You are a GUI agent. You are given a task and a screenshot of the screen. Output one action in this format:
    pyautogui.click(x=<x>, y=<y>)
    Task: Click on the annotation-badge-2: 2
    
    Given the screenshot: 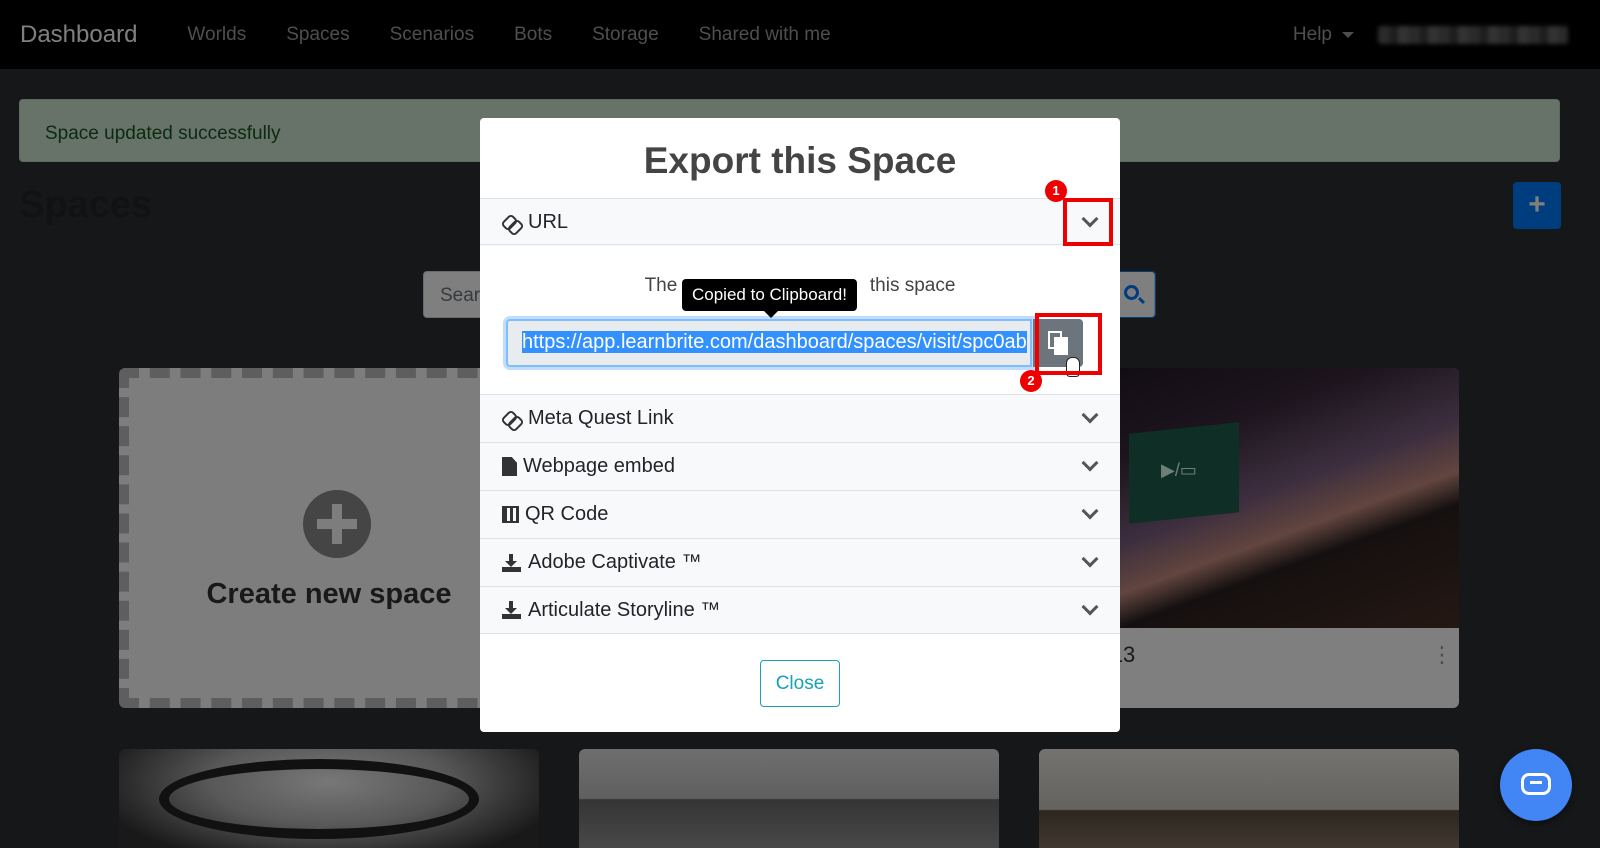 What is the action you would take?
    pyautogui.click(x=1031, y=381)
    